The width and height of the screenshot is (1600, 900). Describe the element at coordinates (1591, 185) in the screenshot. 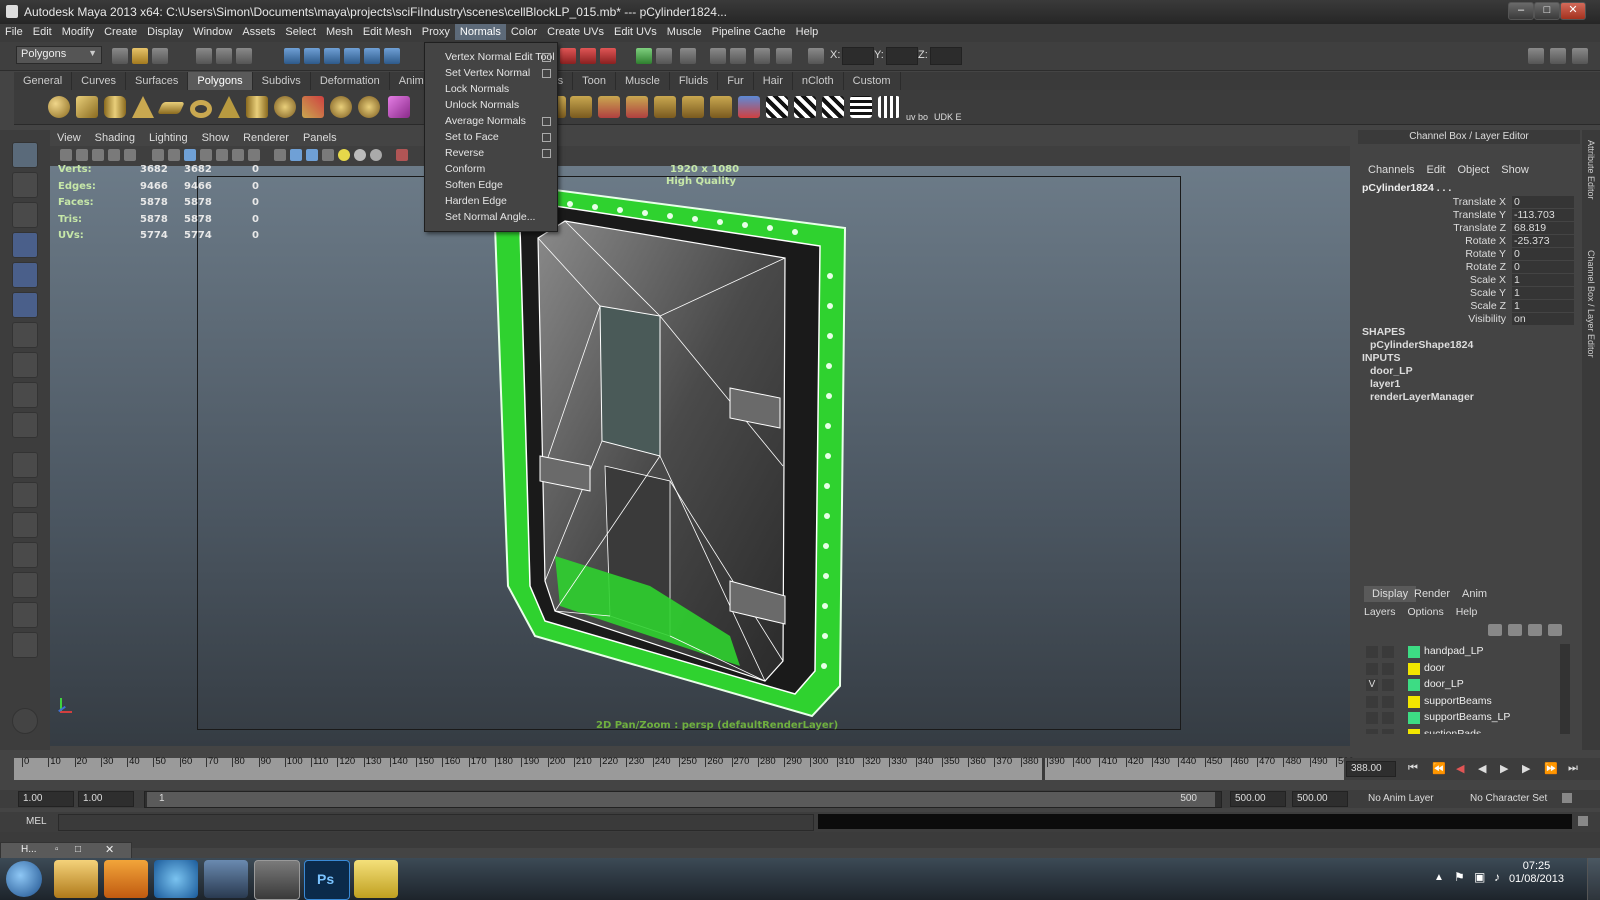

I see `attribute-editor-tab: Attribute Editor` at that location.